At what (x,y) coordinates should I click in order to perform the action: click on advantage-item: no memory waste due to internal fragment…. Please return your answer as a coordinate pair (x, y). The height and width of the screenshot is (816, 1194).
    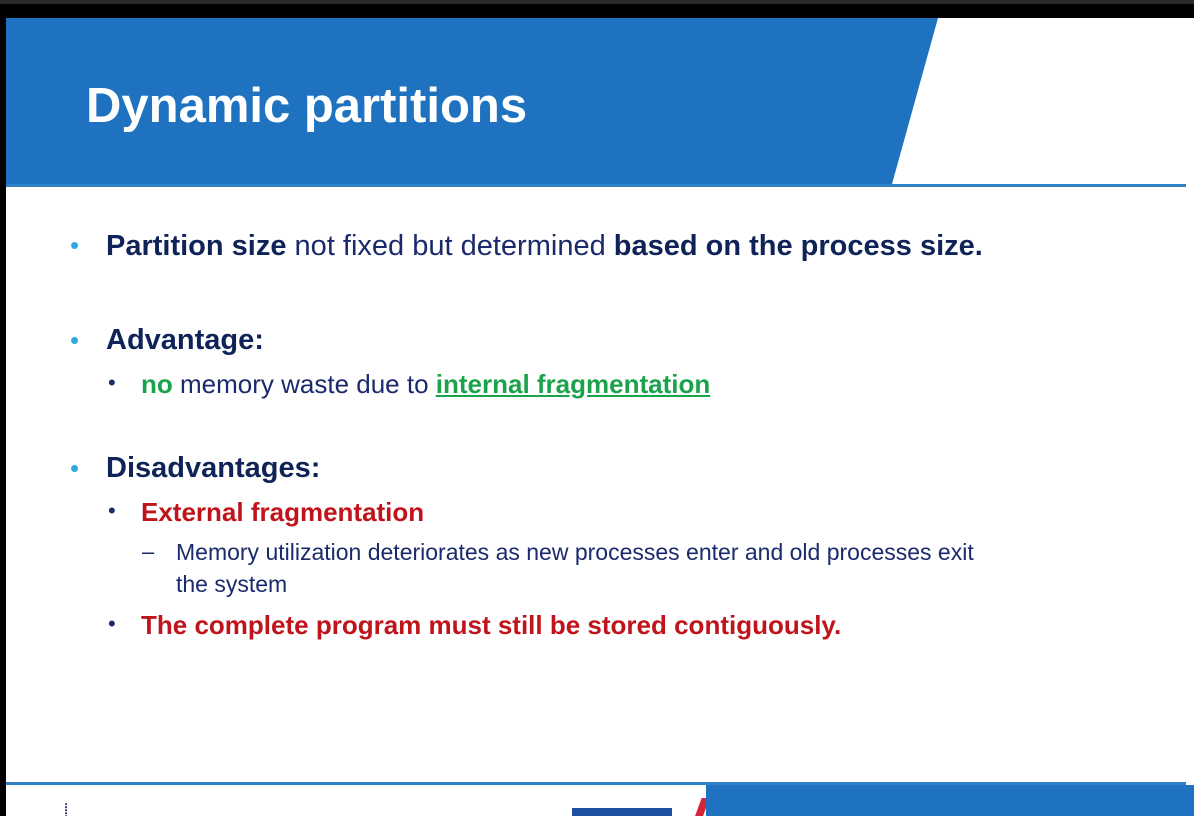
    Looking at the image, I should click on (425, 384).